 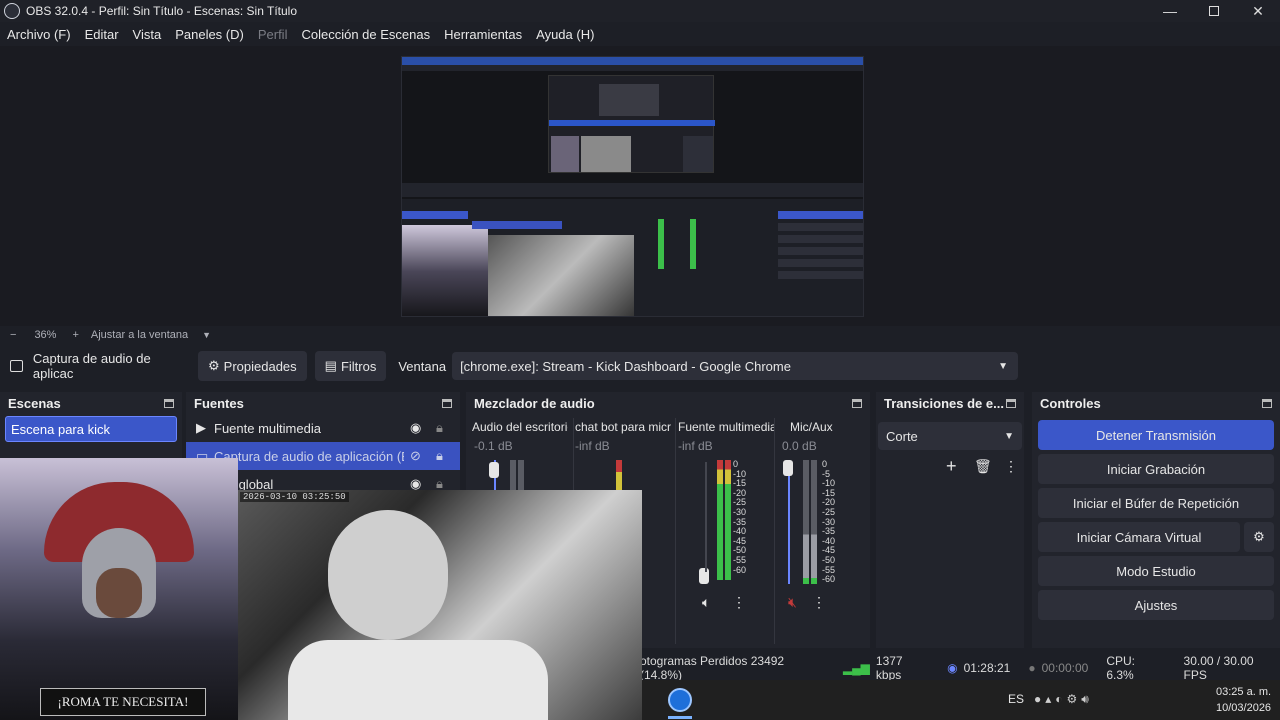 I want to click on selected-source: Captura de audio de aplicac, so click(x=95, y=366).